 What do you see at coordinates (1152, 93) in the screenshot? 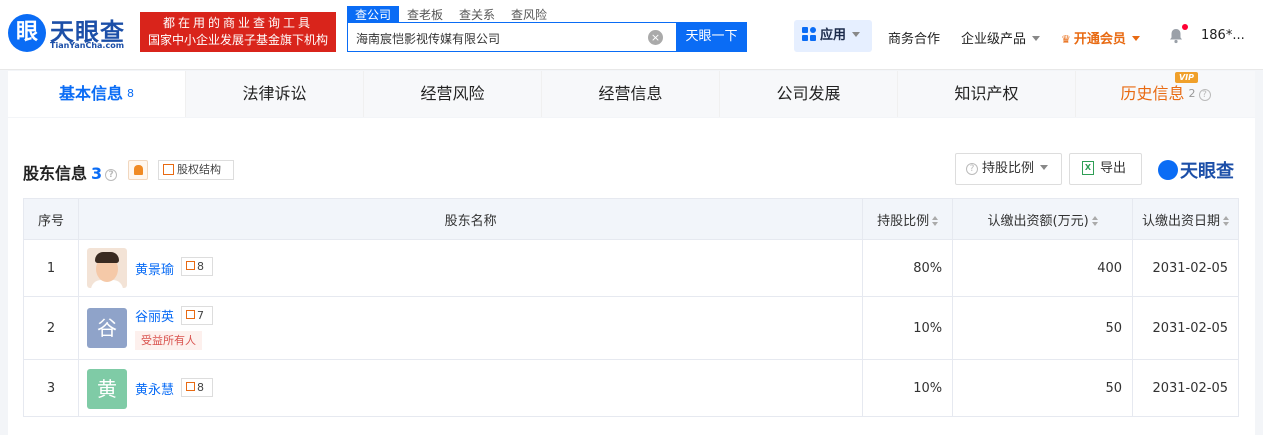
I see `tab-history-info-label: 历史信息` at bounding box center [1152, 93].